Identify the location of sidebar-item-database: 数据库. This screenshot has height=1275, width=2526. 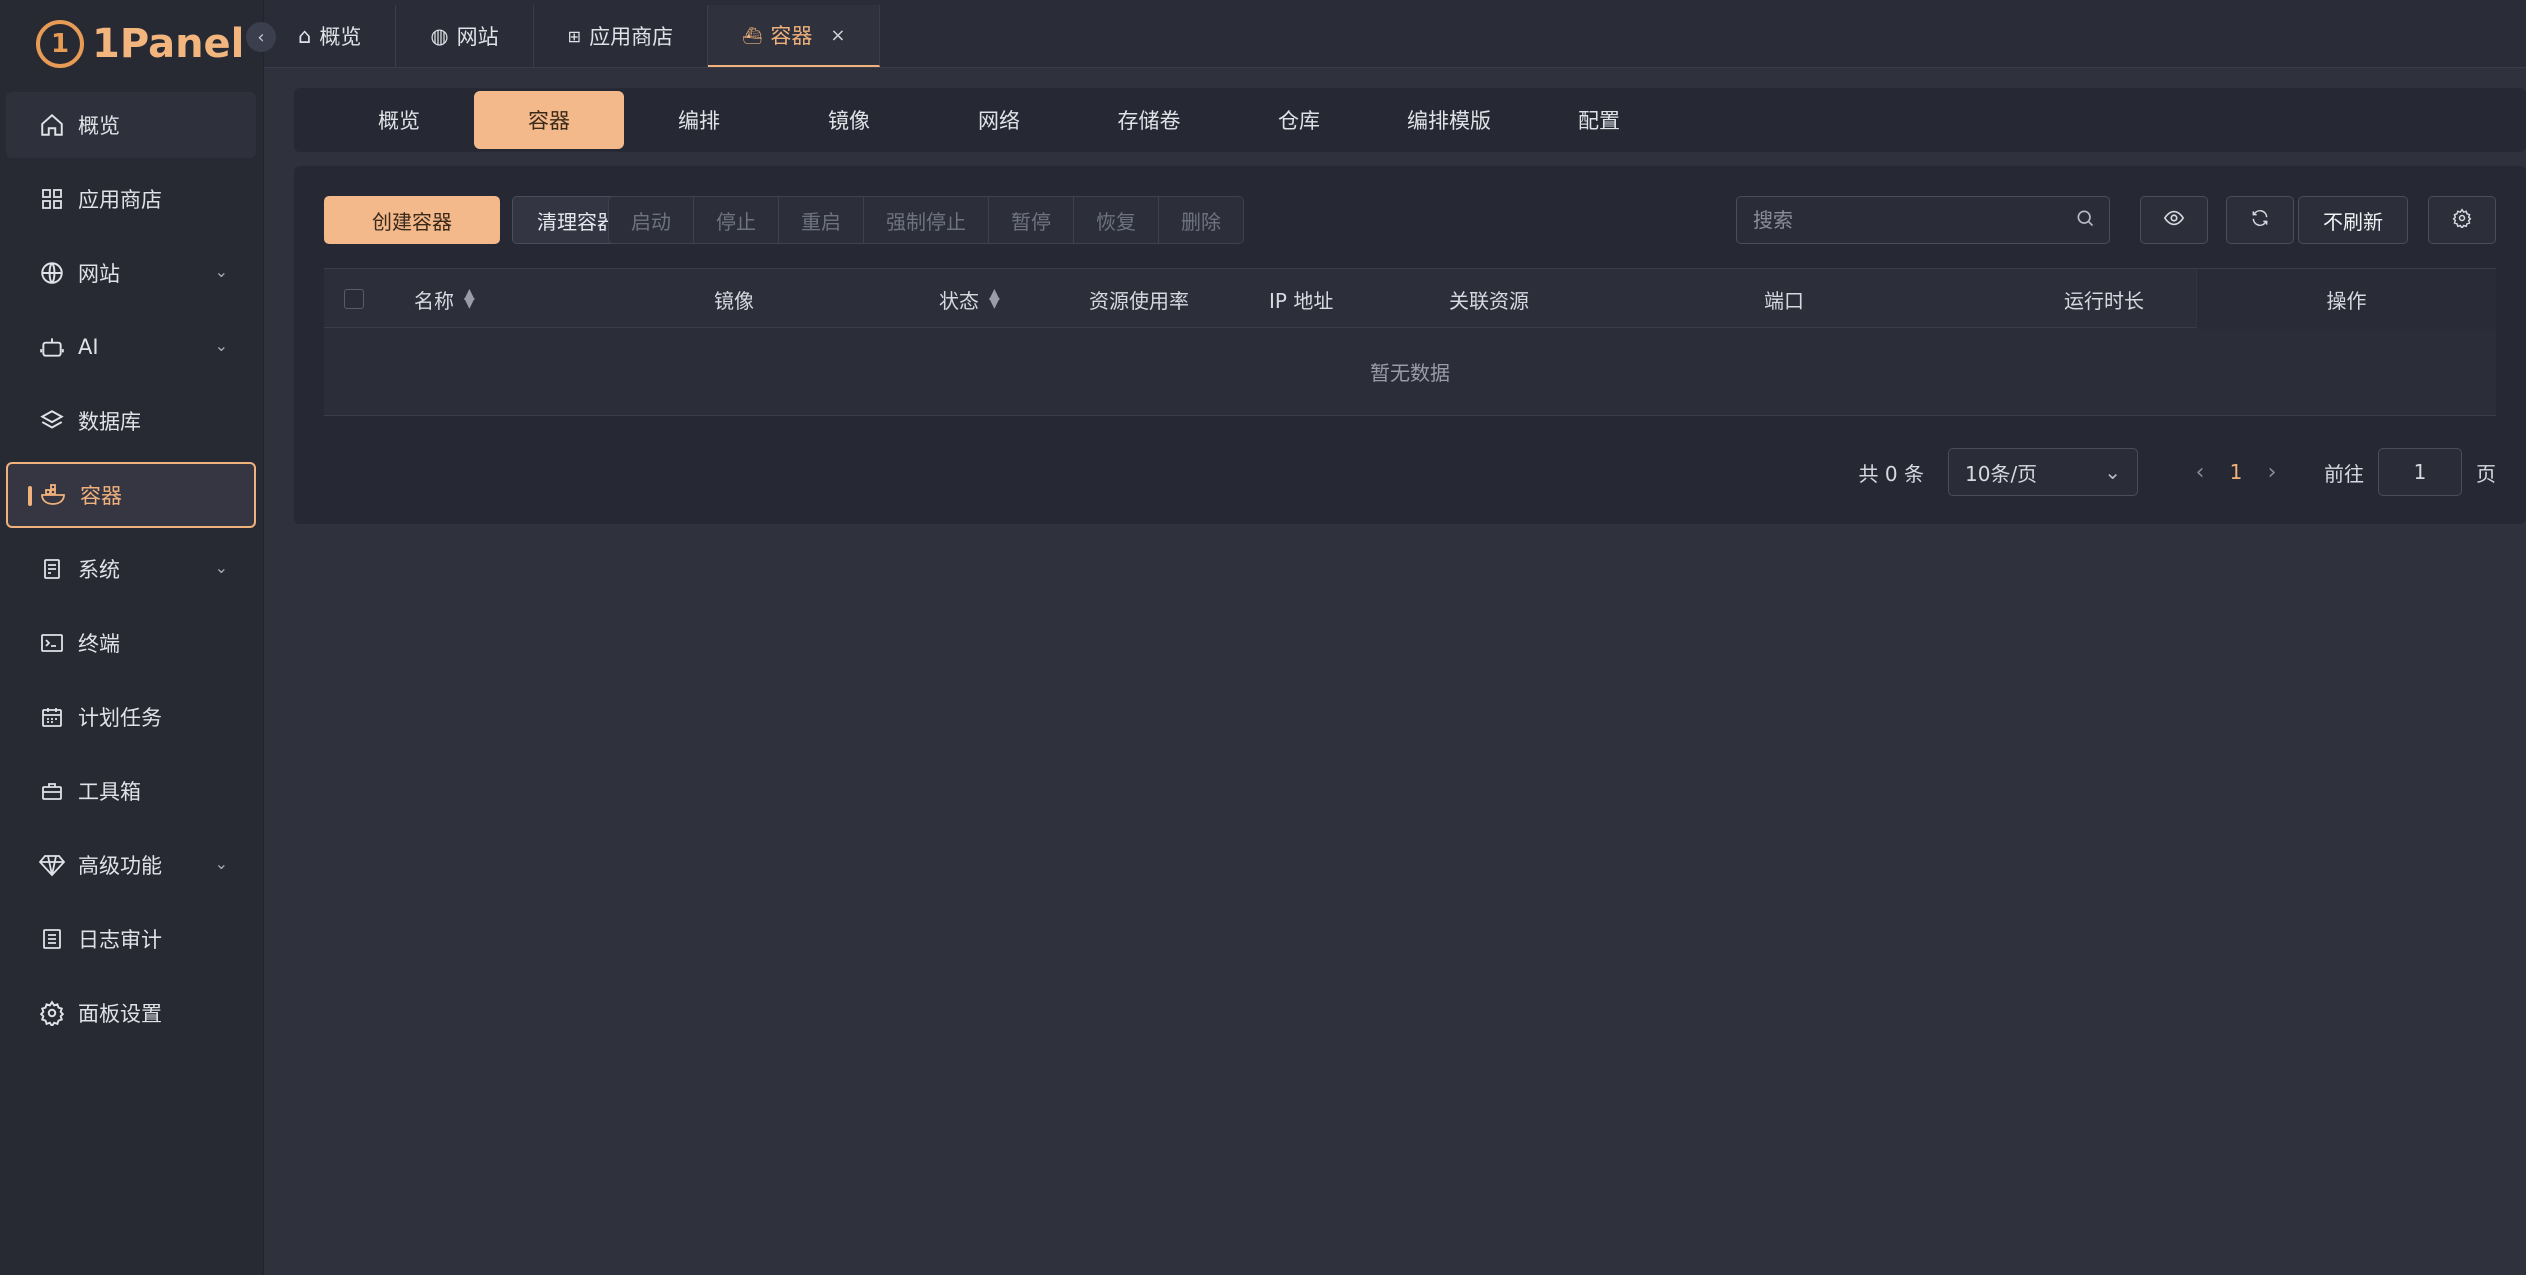
(131, 421).